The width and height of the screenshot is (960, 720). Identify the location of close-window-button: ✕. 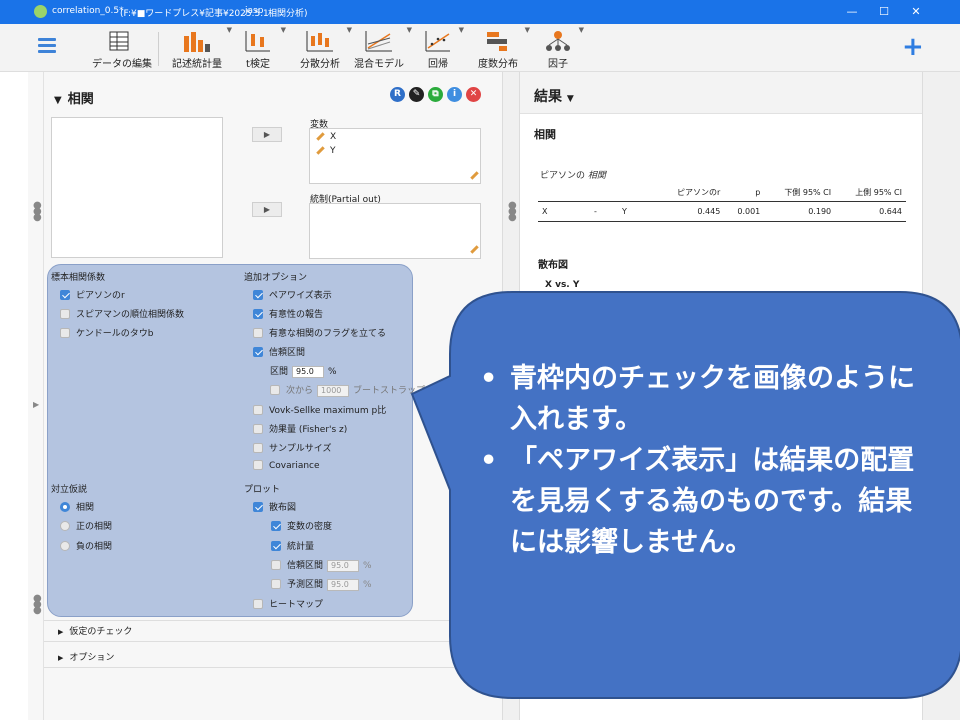
(916, 12).